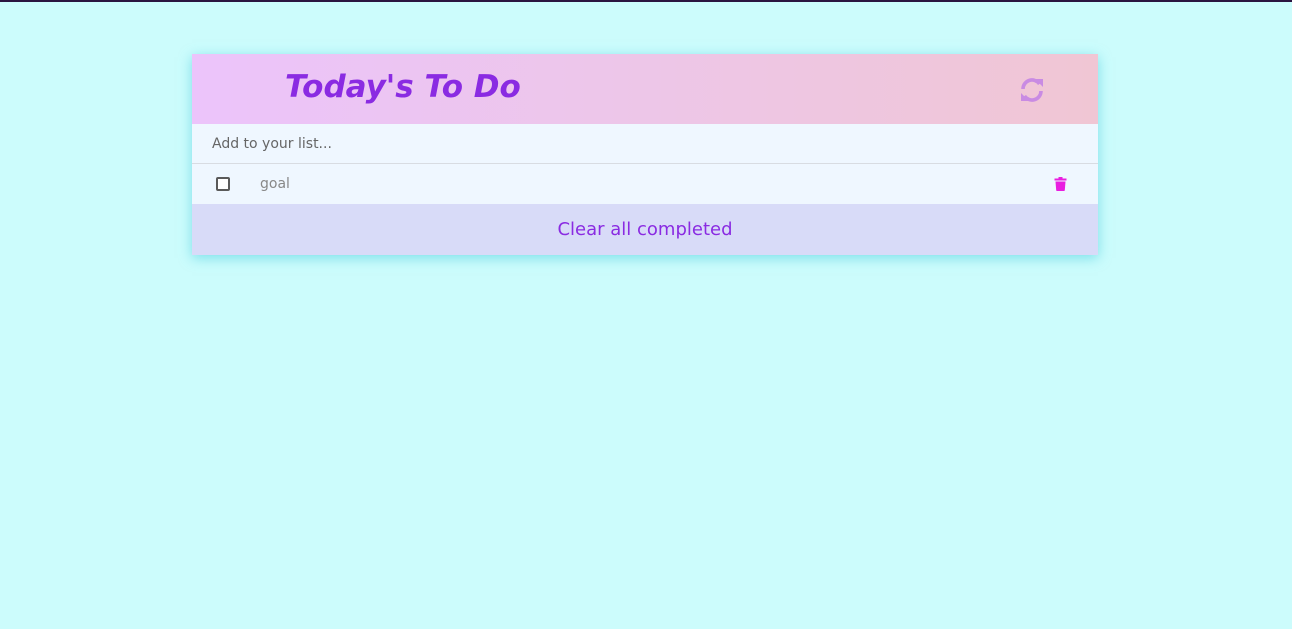 Image resolution: width=1292 pixels, height=629 pixels. What do you see at coordinates (1032, 90) in the screenshot?
I see `refresh-icon` at bounding box center [1032, 90].